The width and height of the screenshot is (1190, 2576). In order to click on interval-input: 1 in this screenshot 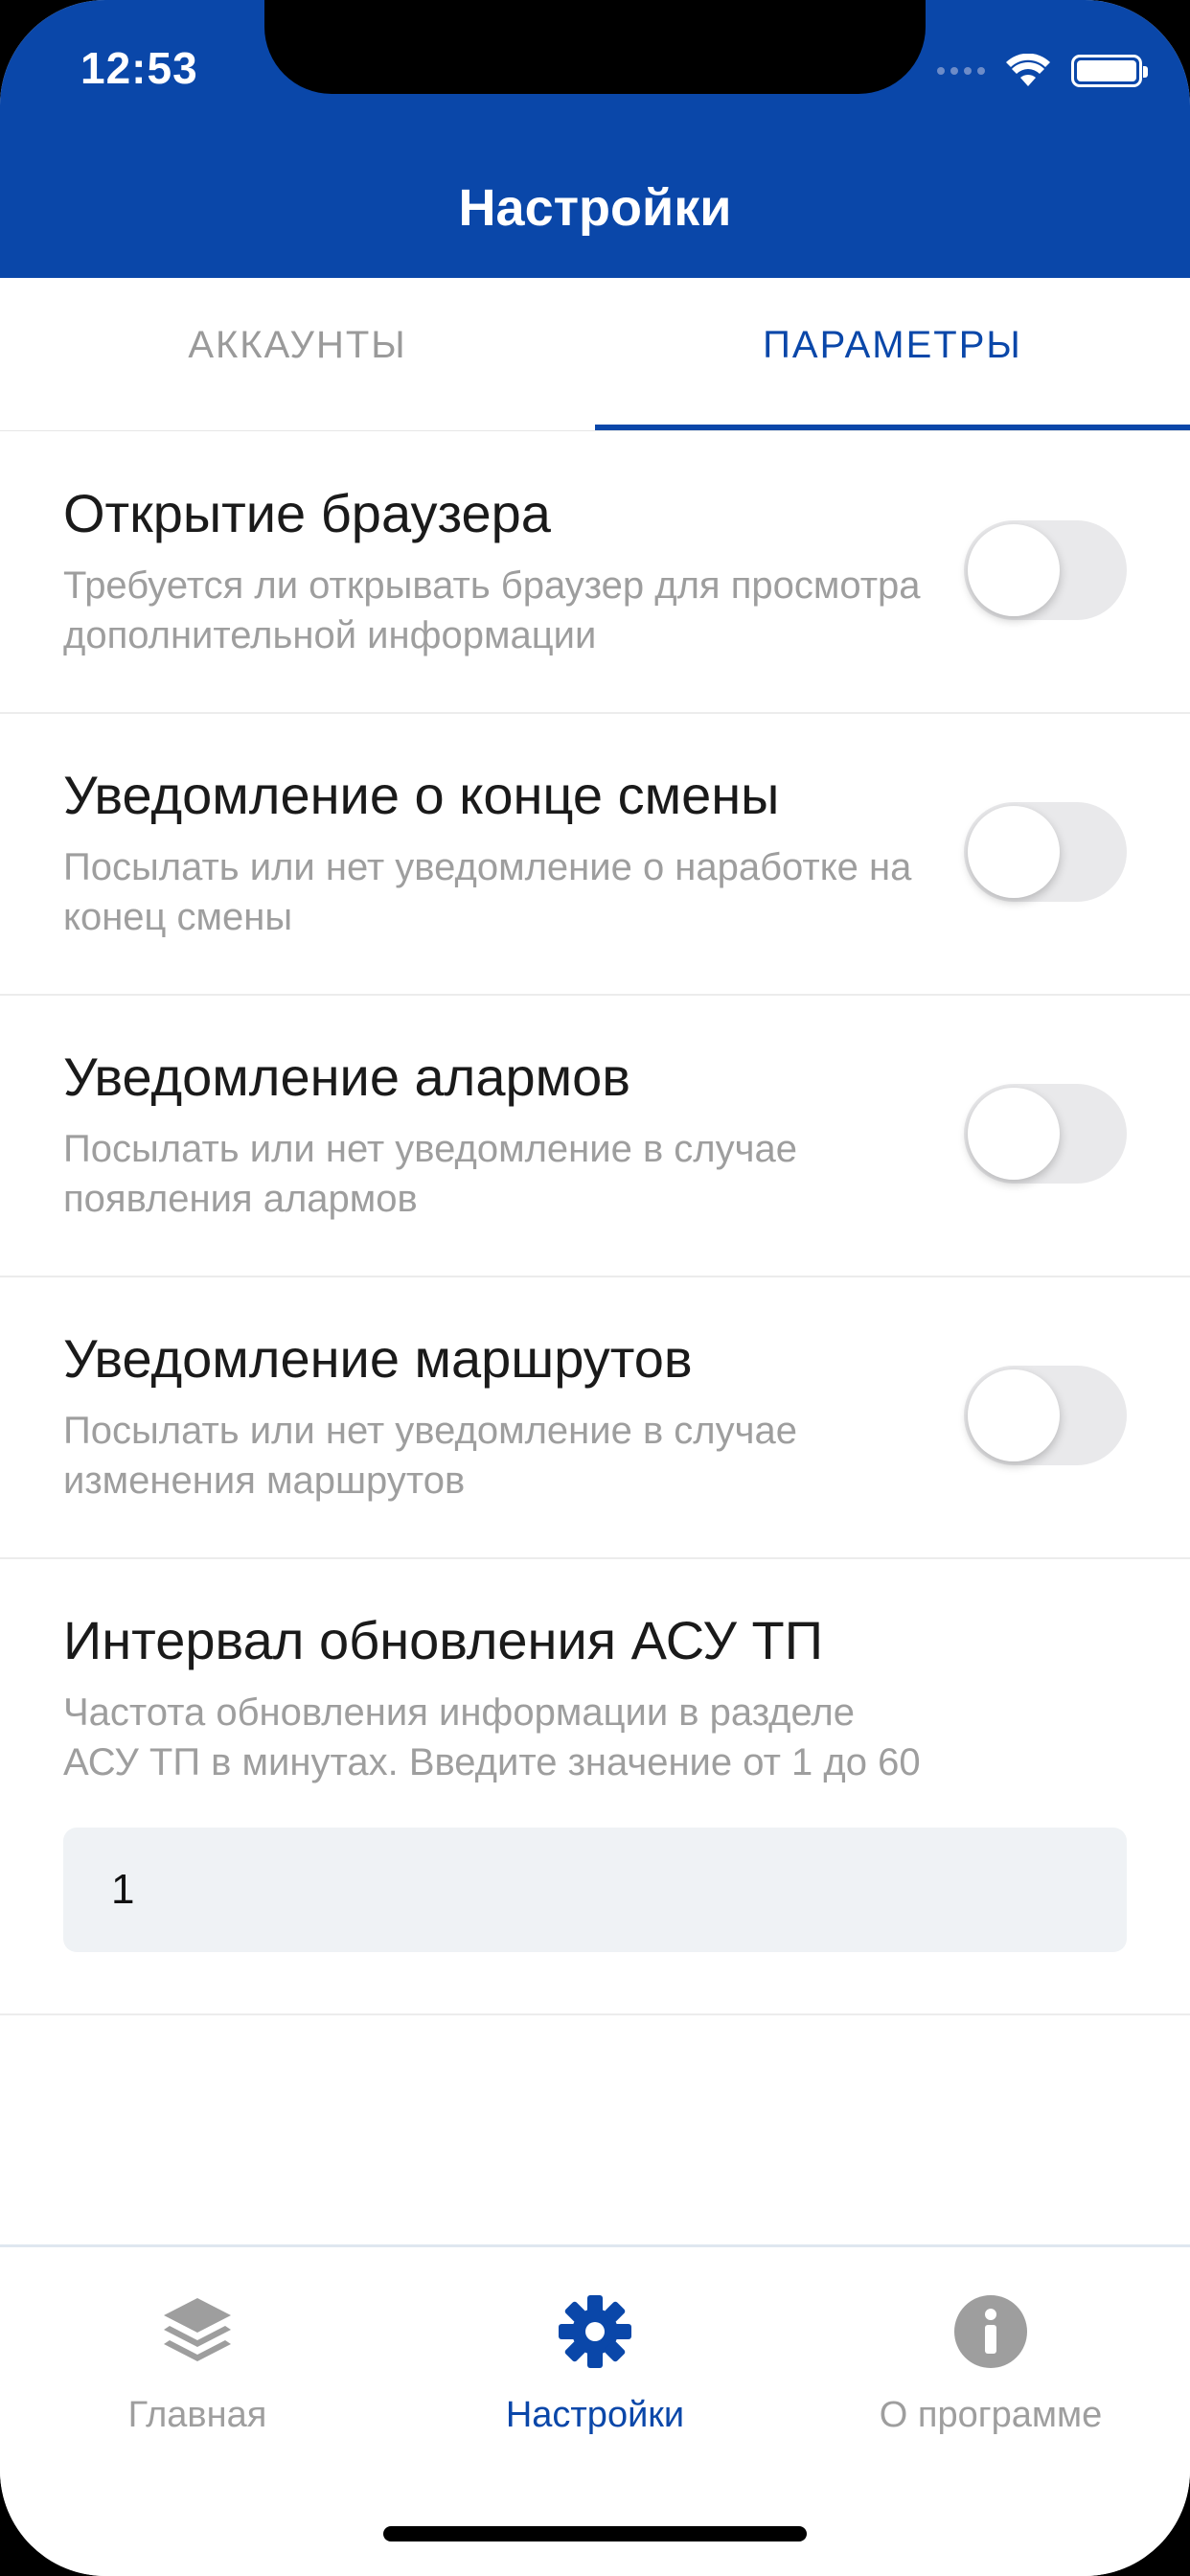, I will do `click(595, 1890)`.